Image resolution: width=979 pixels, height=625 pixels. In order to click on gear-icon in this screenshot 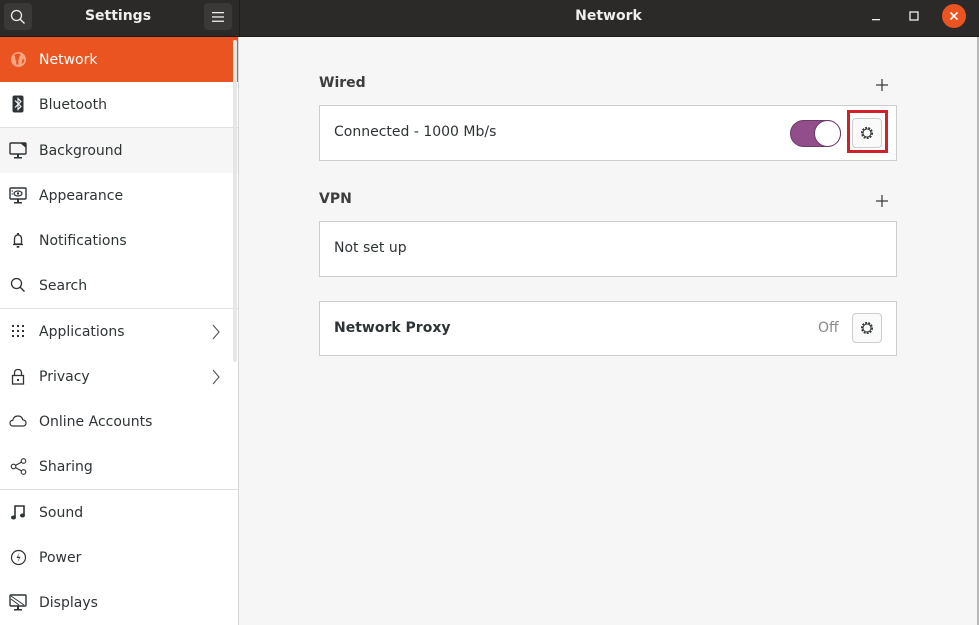, I will do `click(867, 328)`.